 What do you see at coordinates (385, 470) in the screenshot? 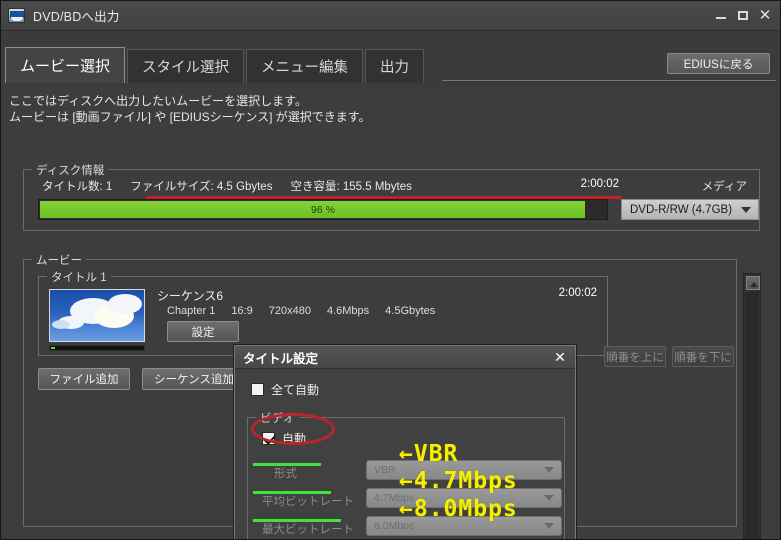
I see `format-value: VBR` at bounding box center [385, 470].